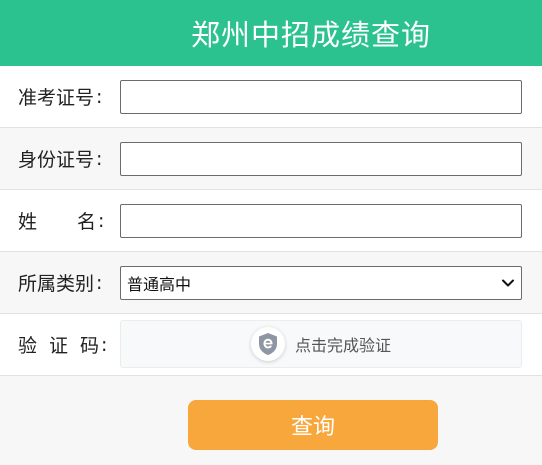 The image size is (542, 465). I want to click on id-card-row: 身份证号:, so click(271, 159).